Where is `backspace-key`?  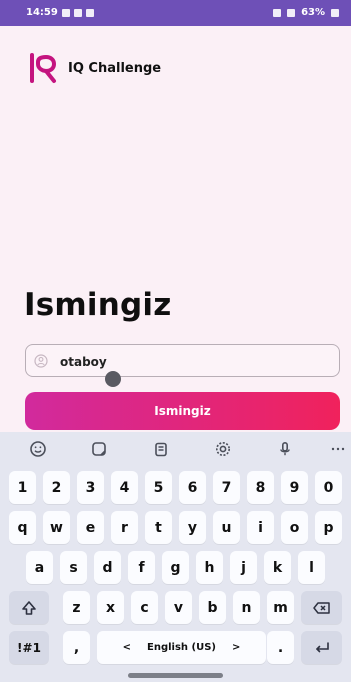
backspace-key is located at coordinates (321, 607).